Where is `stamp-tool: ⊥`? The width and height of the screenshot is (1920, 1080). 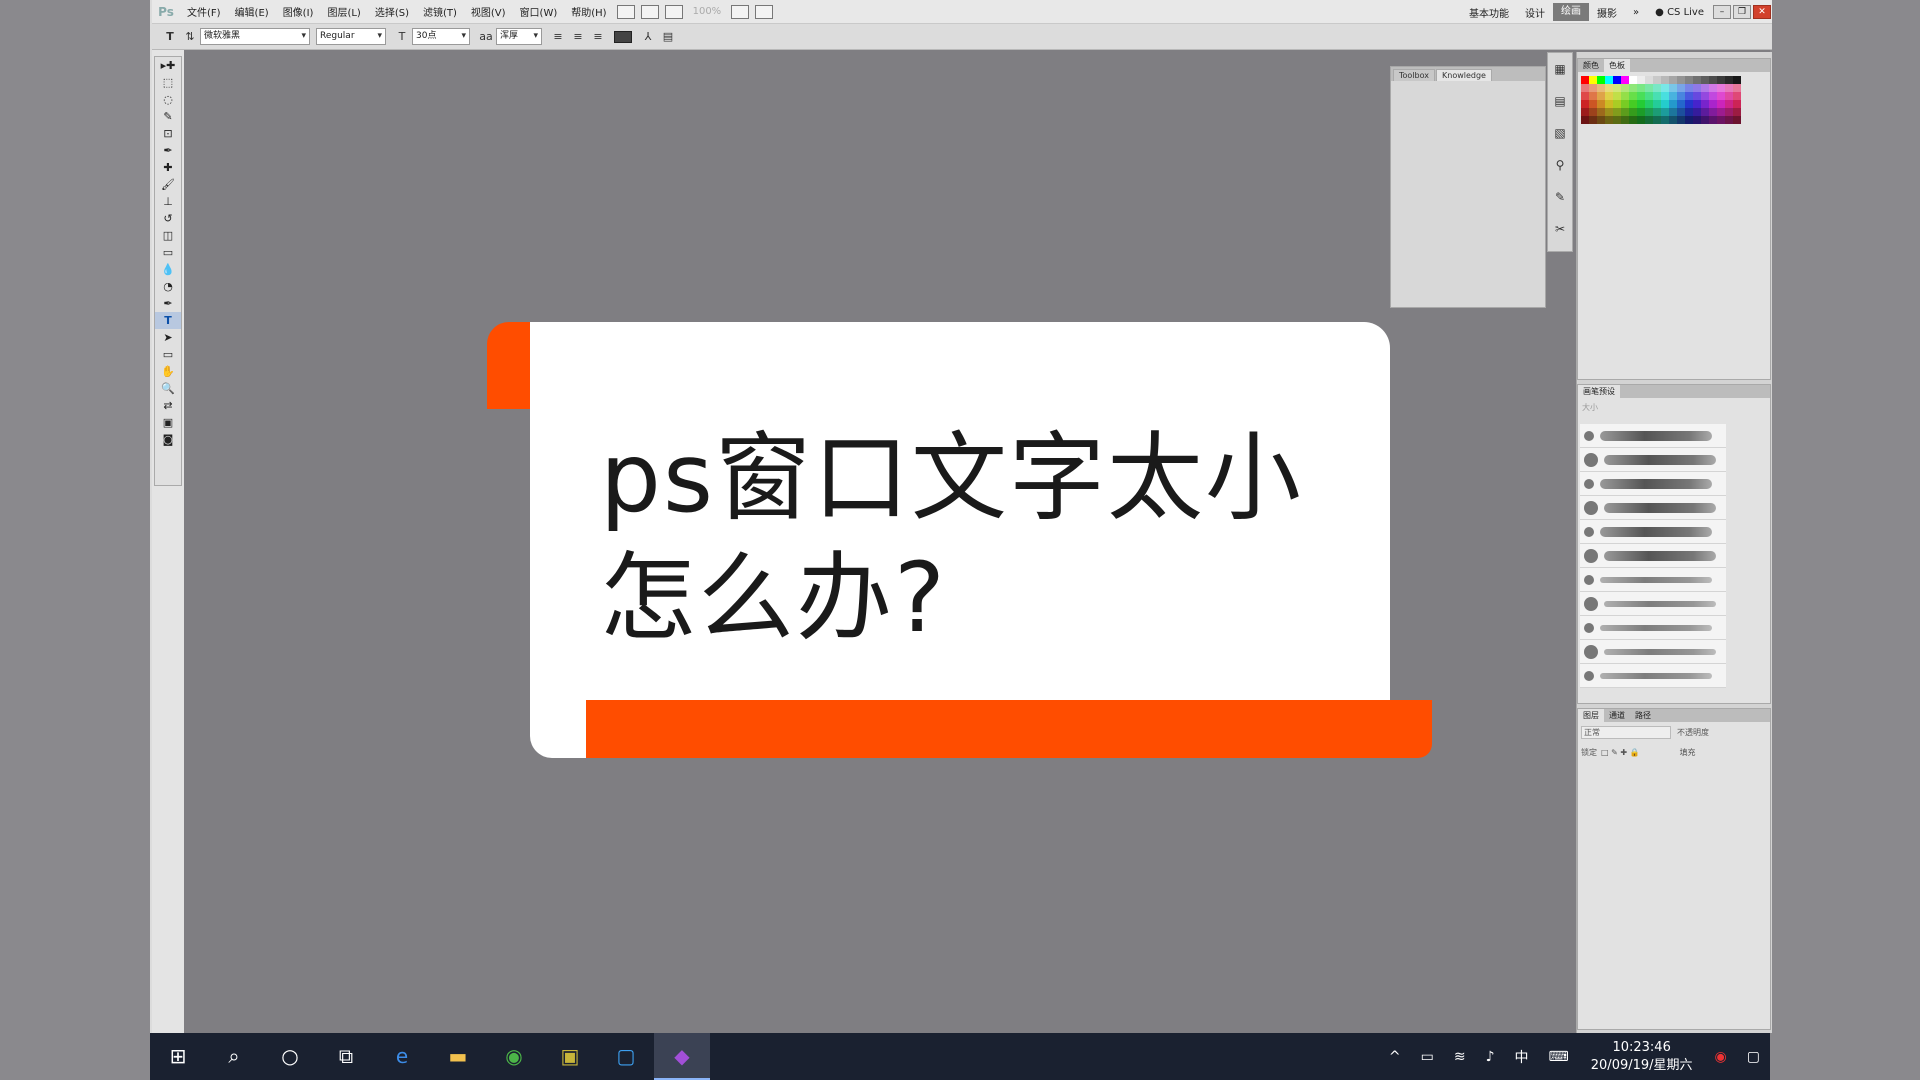 stamp-tool: ⊥ is located at coordinates (168, 201).